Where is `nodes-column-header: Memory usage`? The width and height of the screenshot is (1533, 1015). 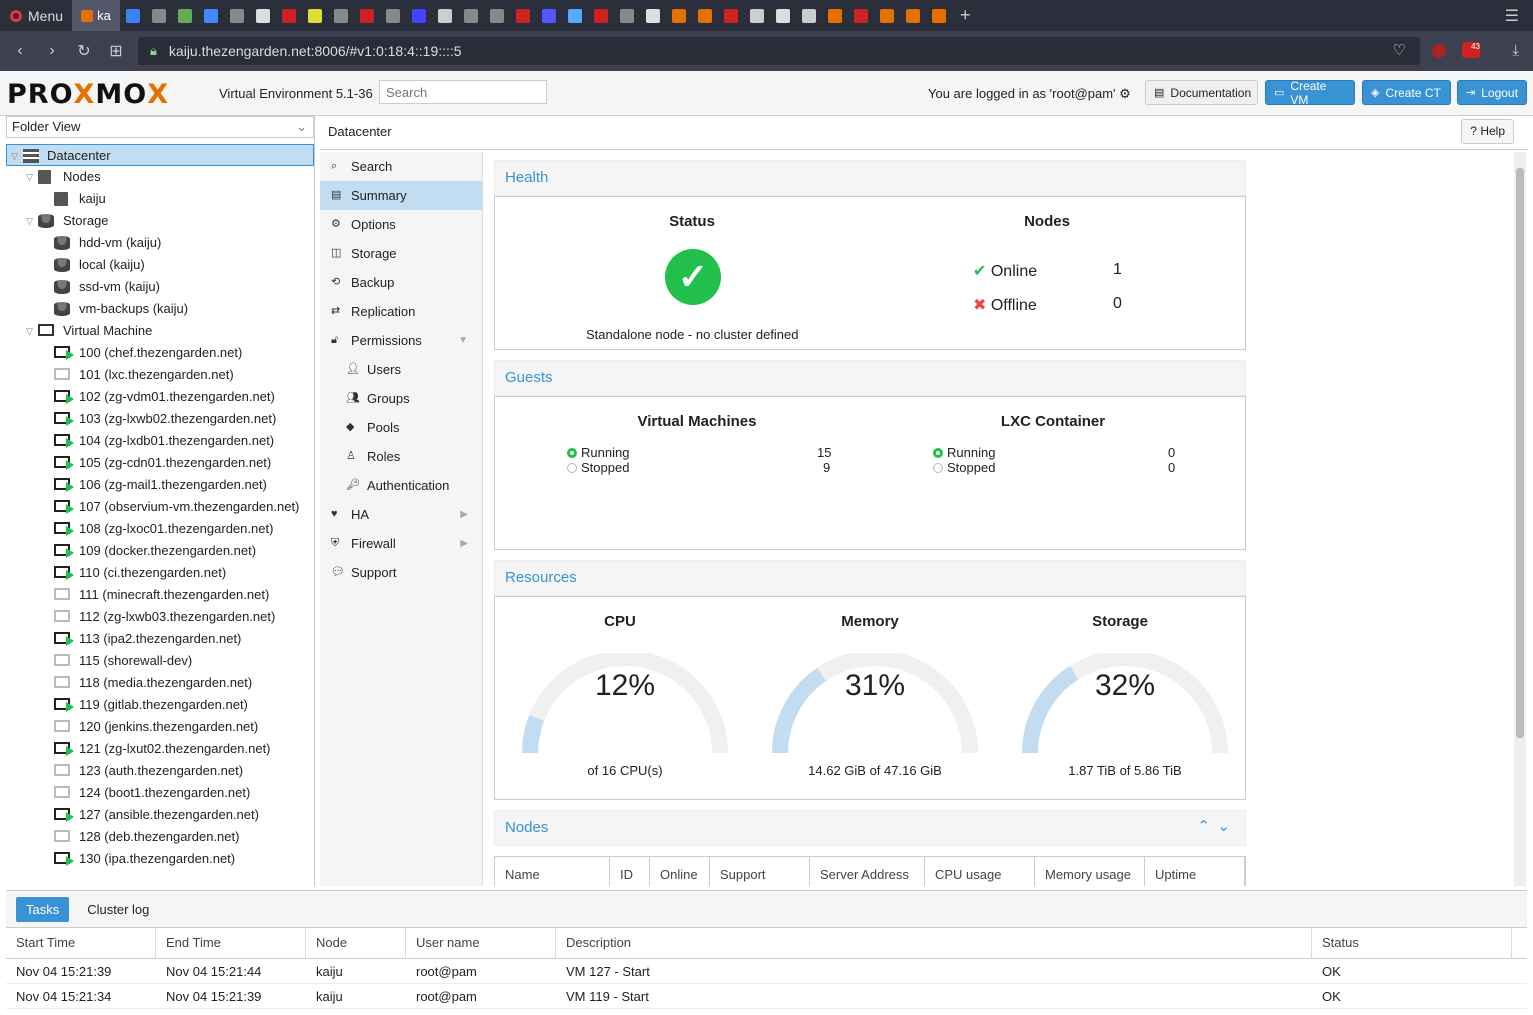
nodes-column-header: Memory usage is located at coordinates (1090, 871).